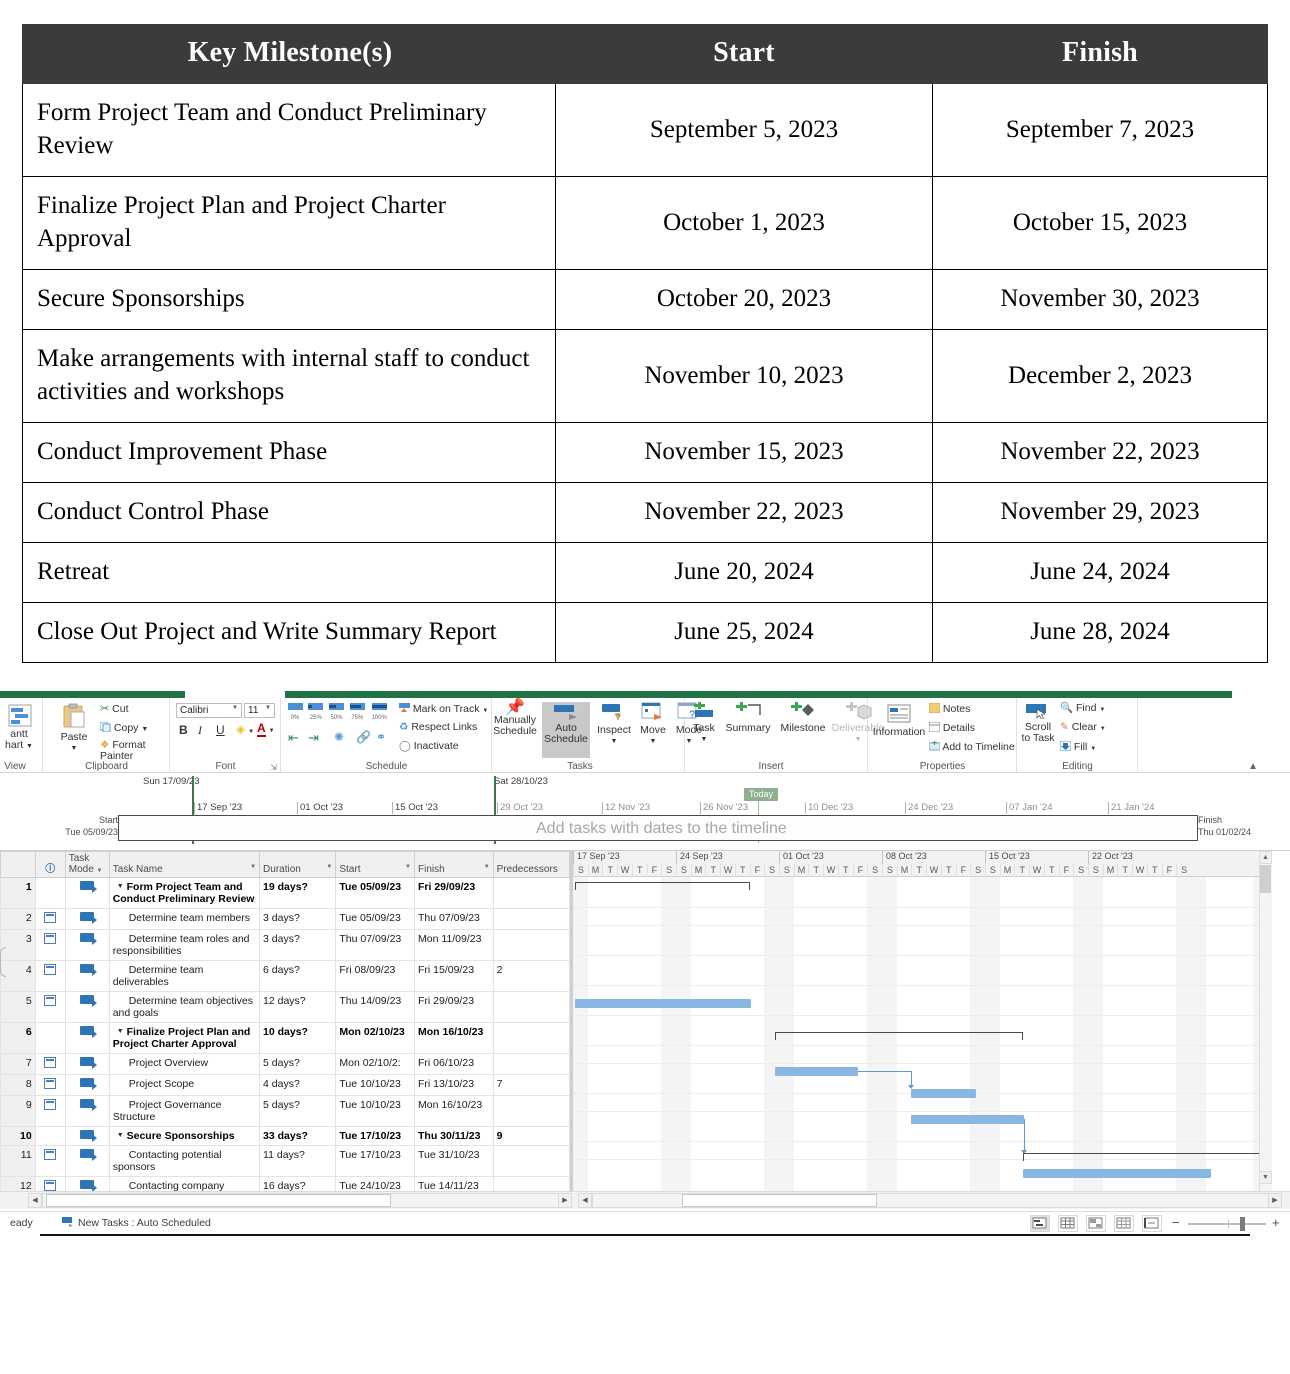  Describe the element at coordinates (1083, 728) in the screenshot. I see `clear-button: ✎ Clear ▼` at that location.